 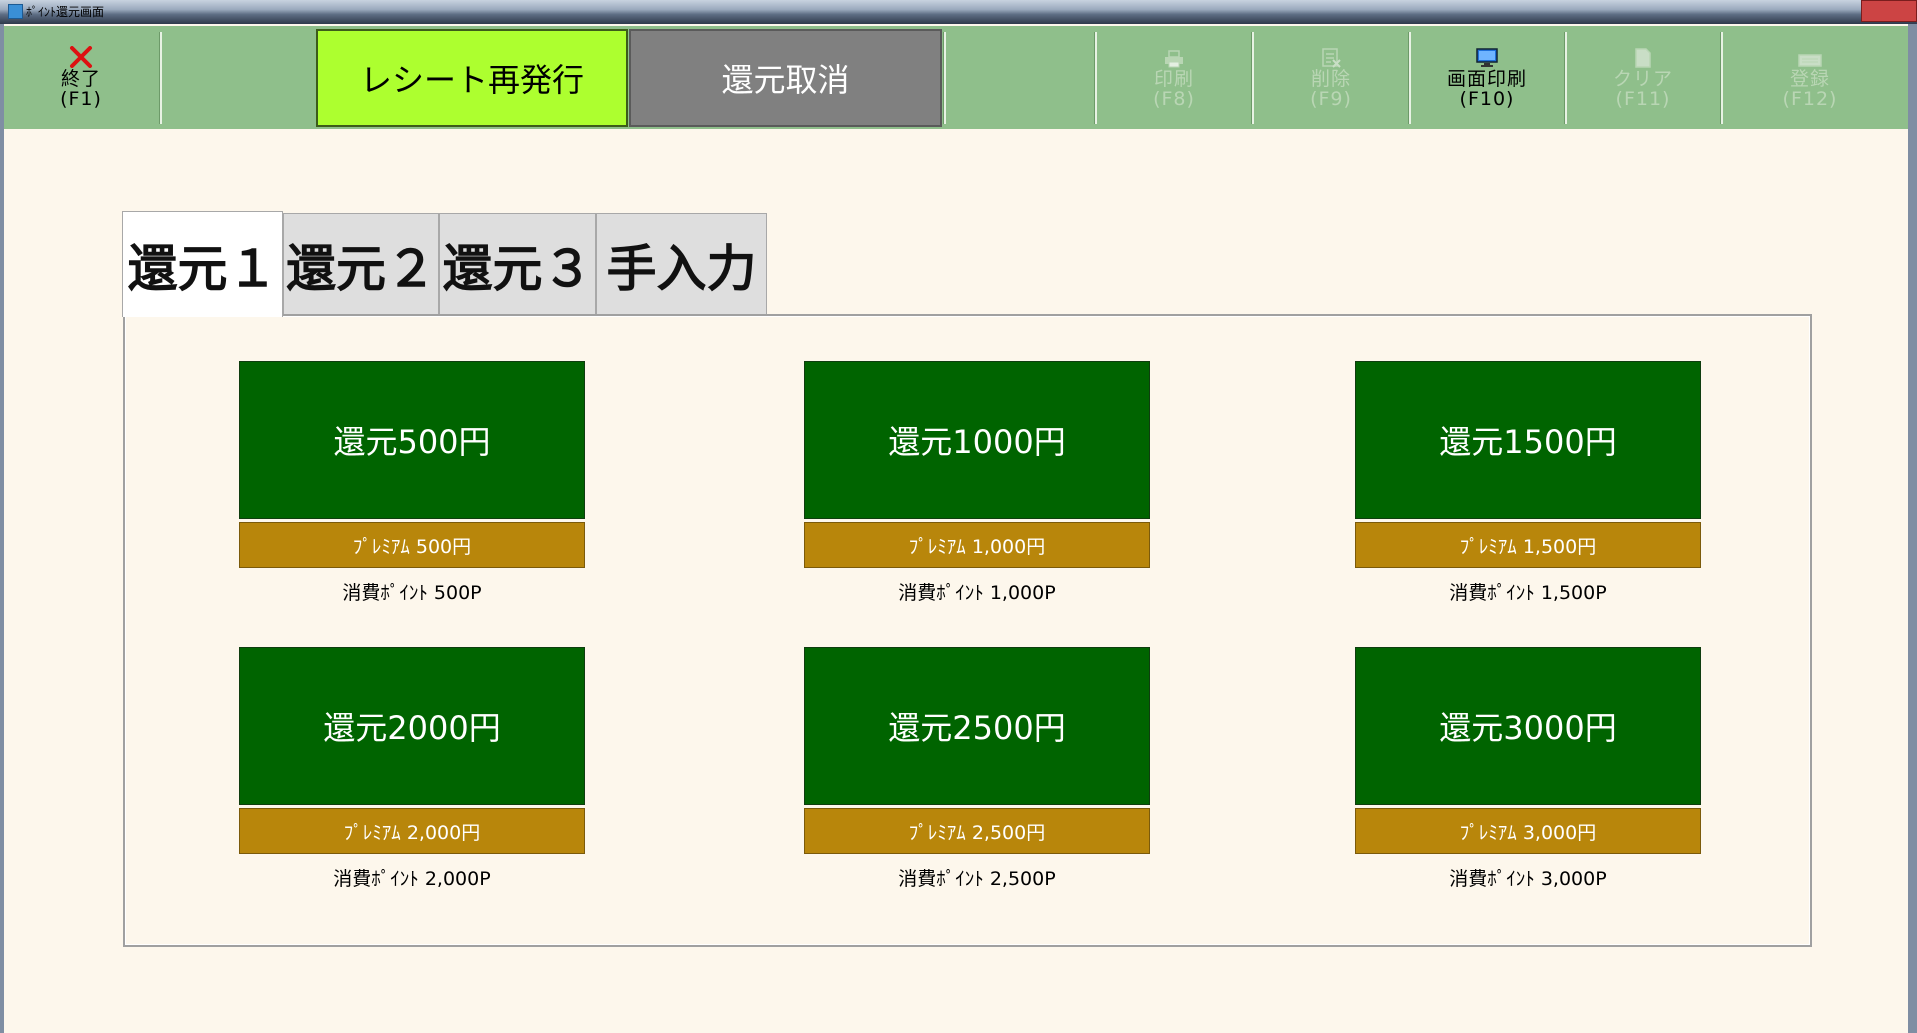 I want to click on refund-2500-button: 還元2500円, so click(x=977, y=726).